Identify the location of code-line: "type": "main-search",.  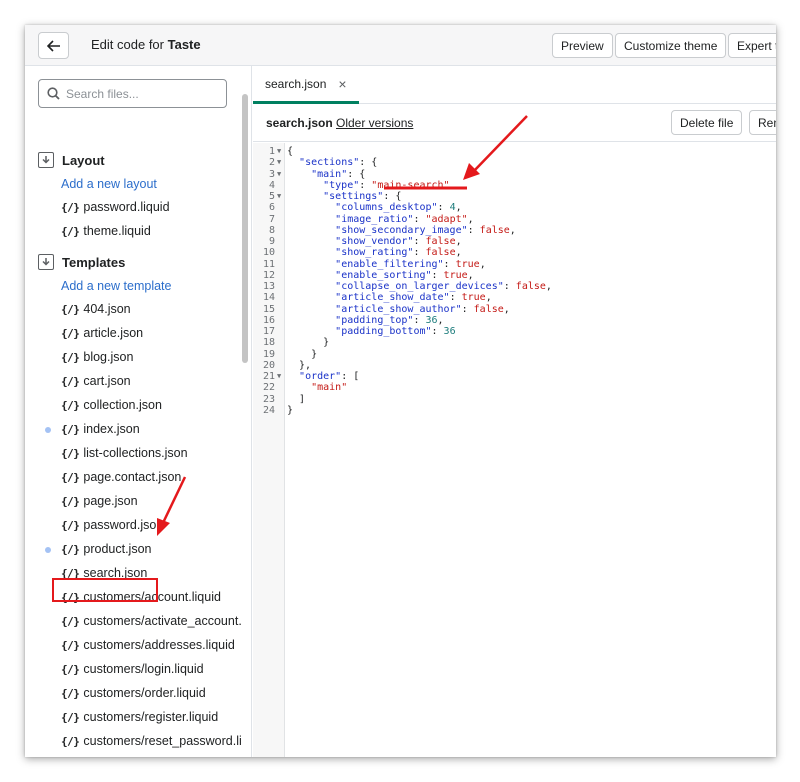
(371, 185).